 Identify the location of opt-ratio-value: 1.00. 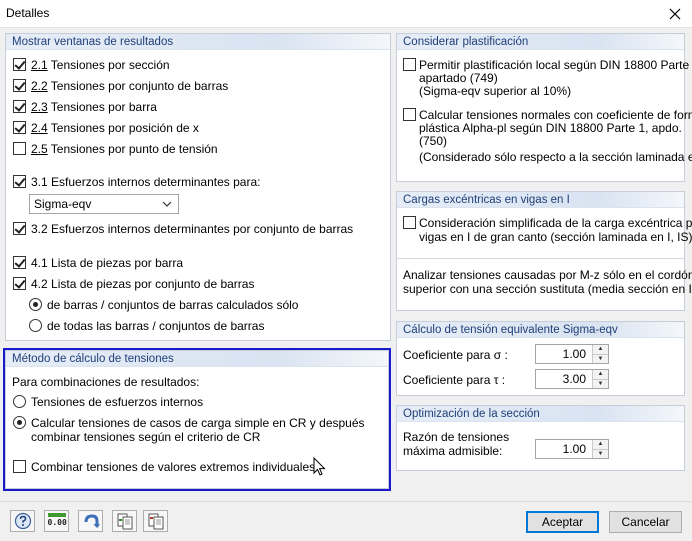
(574, 449).